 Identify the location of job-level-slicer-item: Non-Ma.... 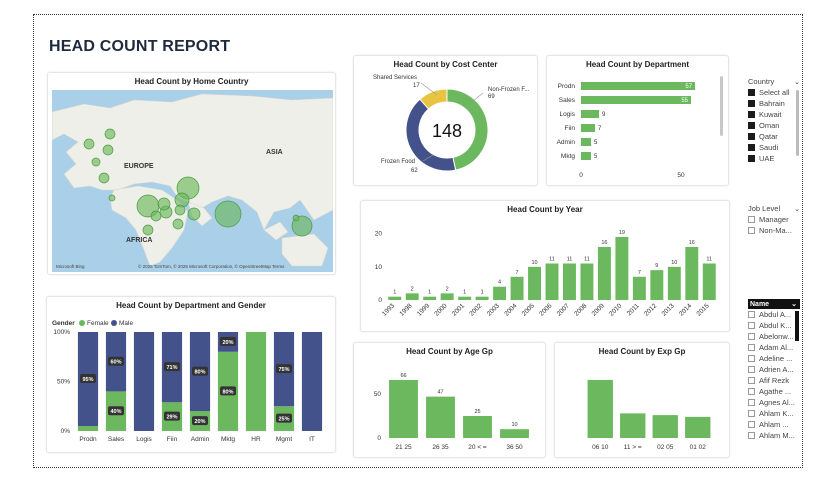
(774, 230).